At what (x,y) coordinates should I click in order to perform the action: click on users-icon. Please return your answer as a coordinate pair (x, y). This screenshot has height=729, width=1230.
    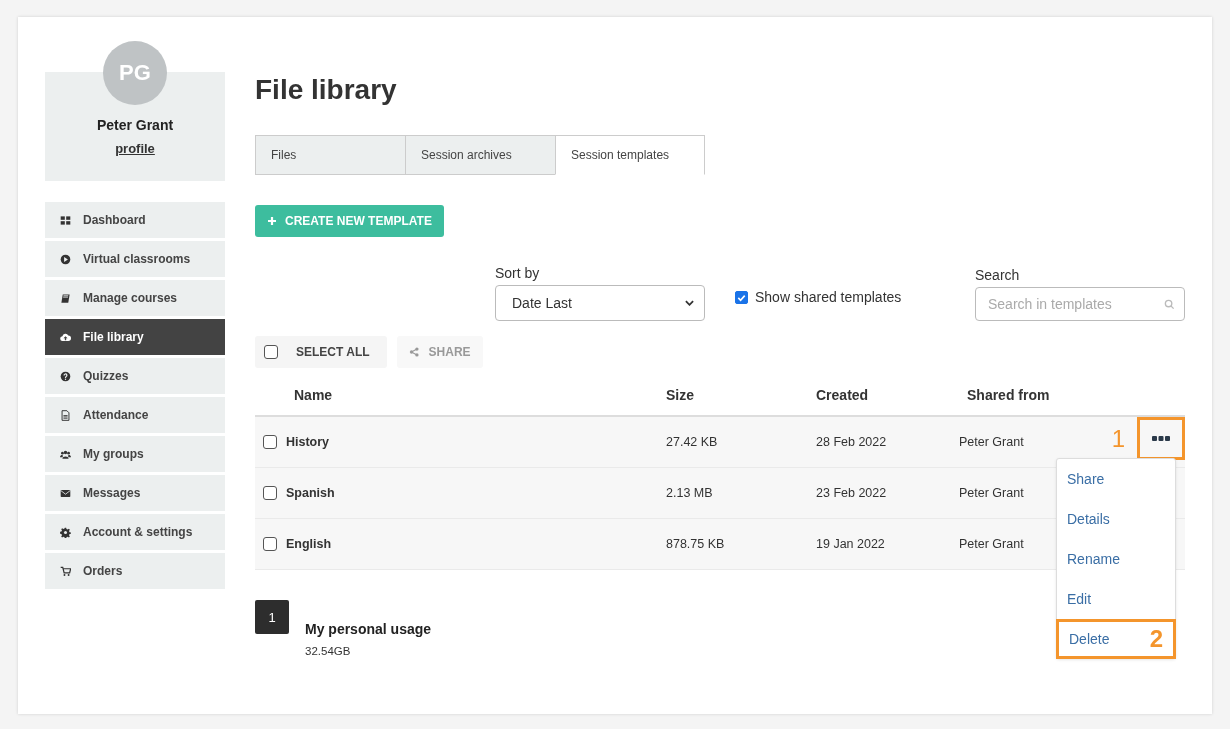
    Looking at the image, I should click on (65, 454).